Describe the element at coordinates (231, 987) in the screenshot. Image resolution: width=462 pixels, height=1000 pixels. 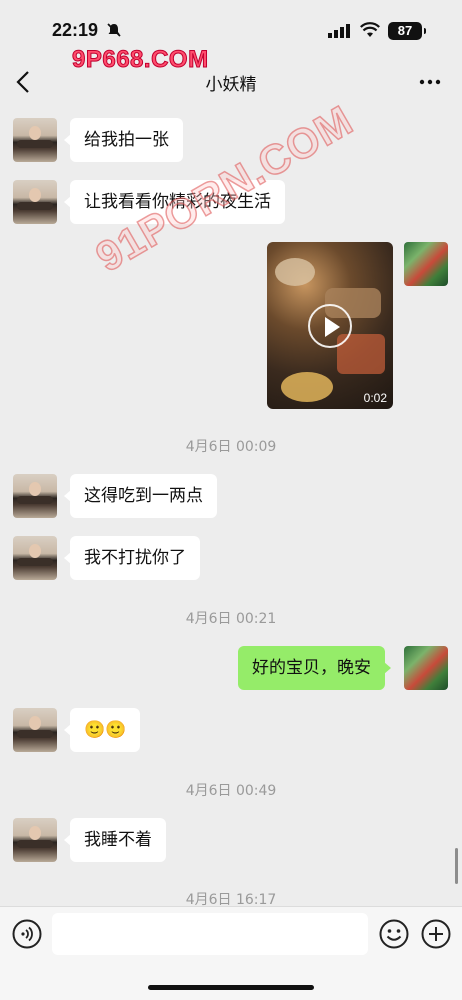
I see `home-indicator` at that location.